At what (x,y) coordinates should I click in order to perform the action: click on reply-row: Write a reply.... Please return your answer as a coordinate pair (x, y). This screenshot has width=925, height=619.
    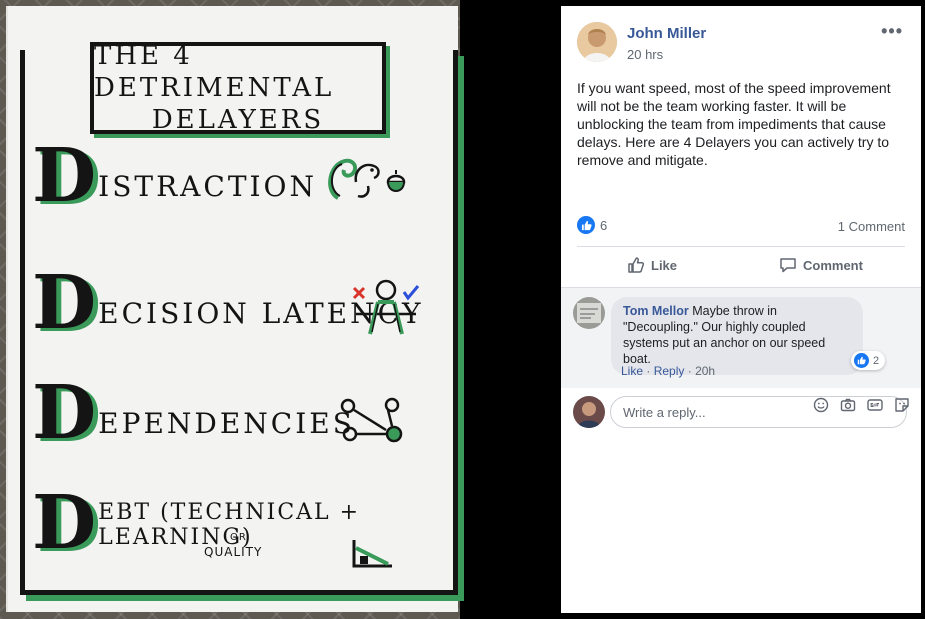
    Looking at the image, I should click on (741, 413).